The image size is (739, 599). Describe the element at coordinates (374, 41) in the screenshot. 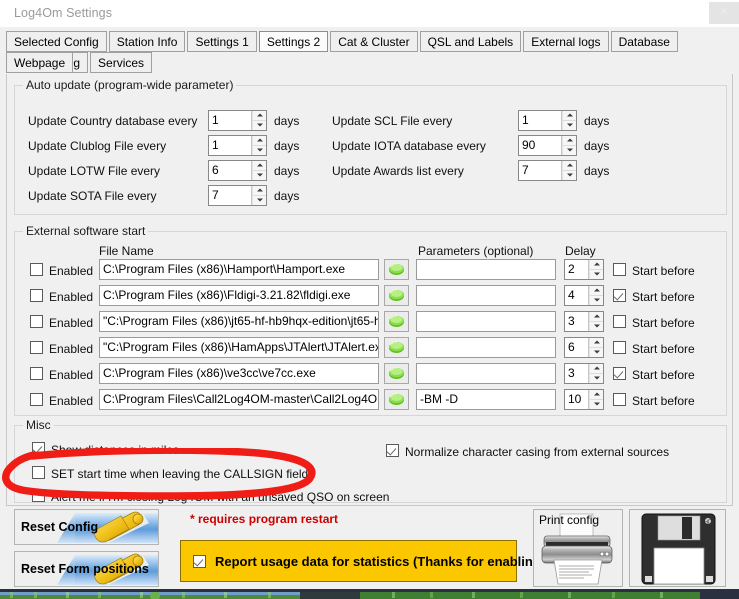

I see `tab-cat-cluster: Cat & Cluster` at that location.